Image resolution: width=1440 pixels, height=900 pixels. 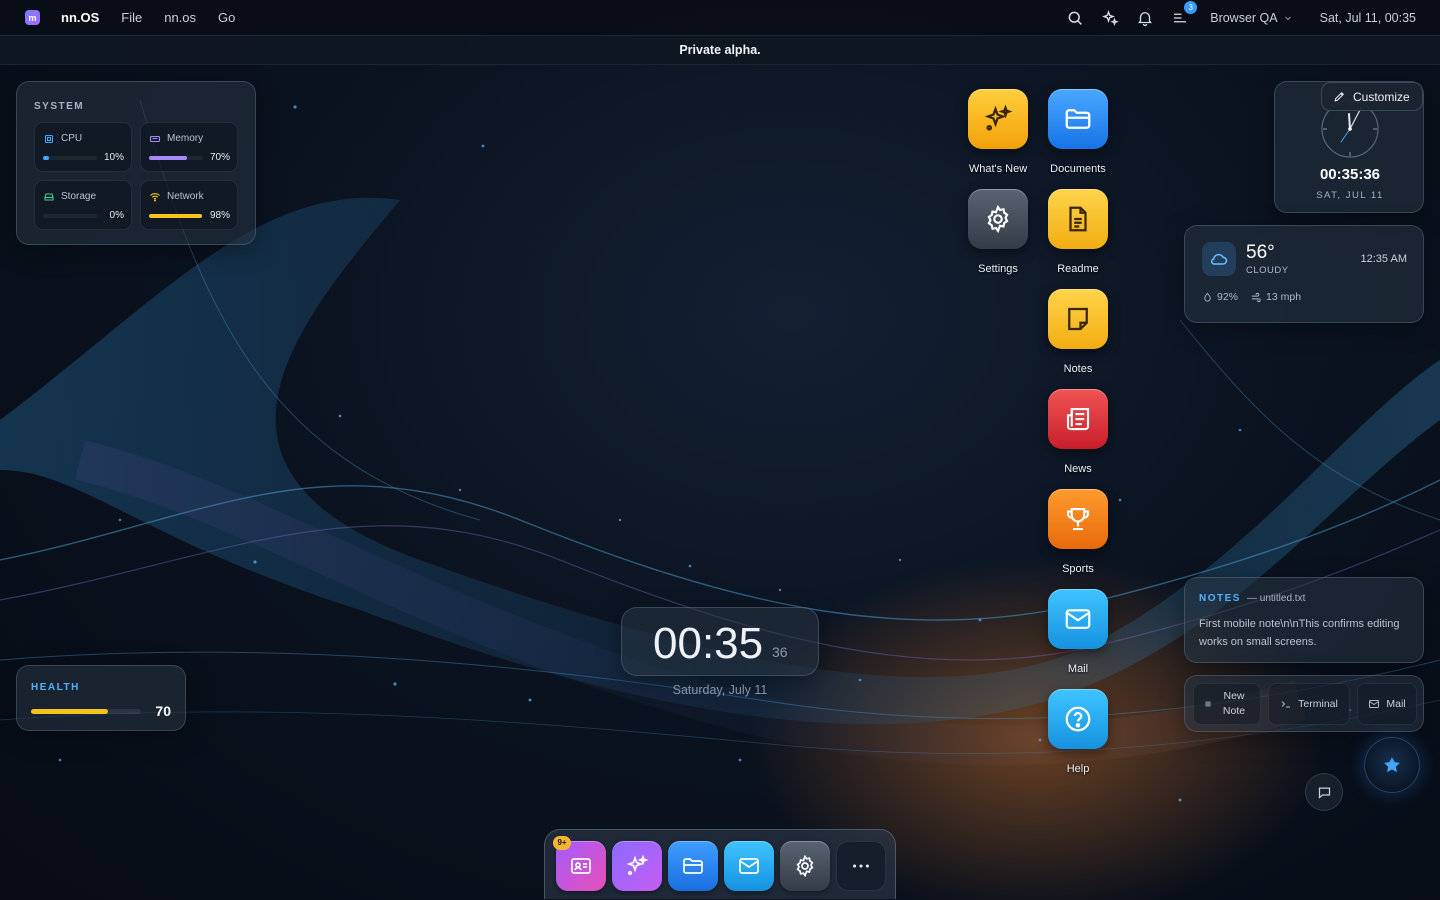 What do you see at coordinates (720, 690) in the screenshot?
I see `center-clock-date: Saturday, July 11` at bounding box center [720, 690].